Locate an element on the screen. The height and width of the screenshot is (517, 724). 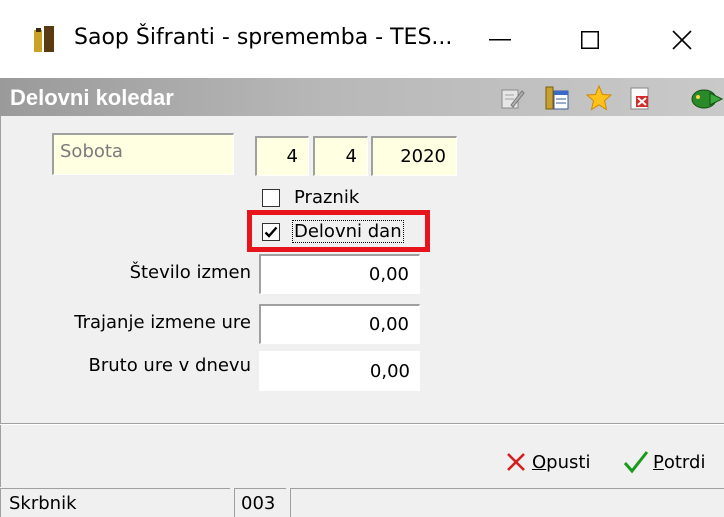
confirm-mnemonic: P is located at coordinates (658, 462).